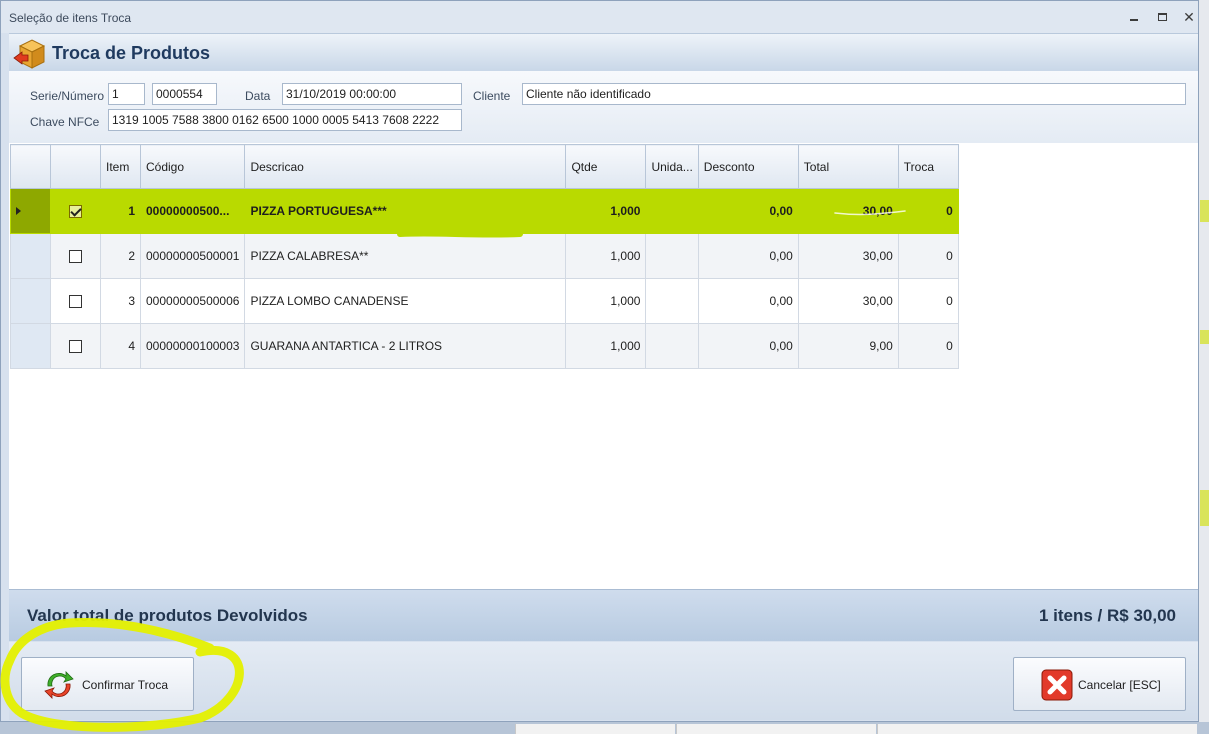 This screenshot has height=734, width=1209. Describe the element at coordinates (599, 17) in the screenshot. I see `title-bar: Seleção de itens Troca ✕` at that location.